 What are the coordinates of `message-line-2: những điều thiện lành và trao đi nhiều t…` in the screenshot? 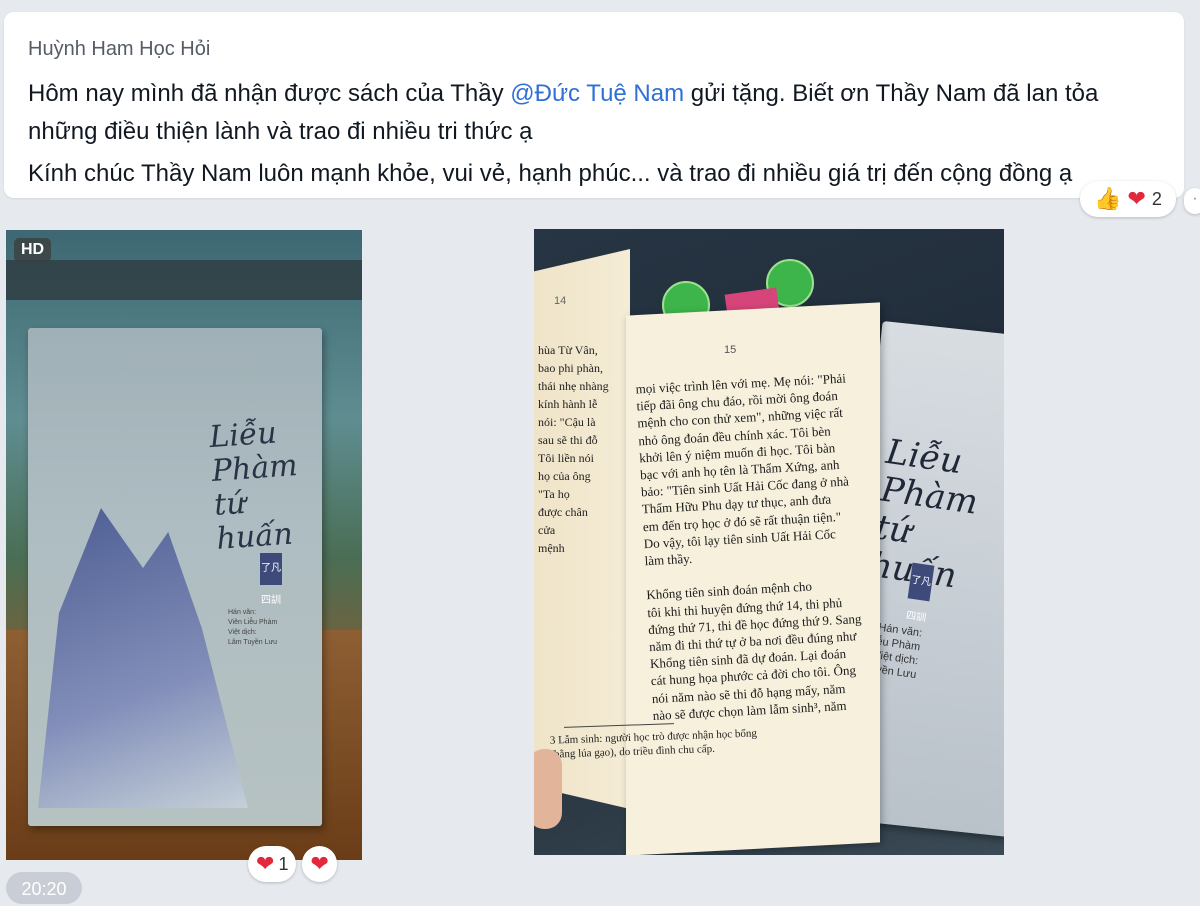 It's located at (280, 131).